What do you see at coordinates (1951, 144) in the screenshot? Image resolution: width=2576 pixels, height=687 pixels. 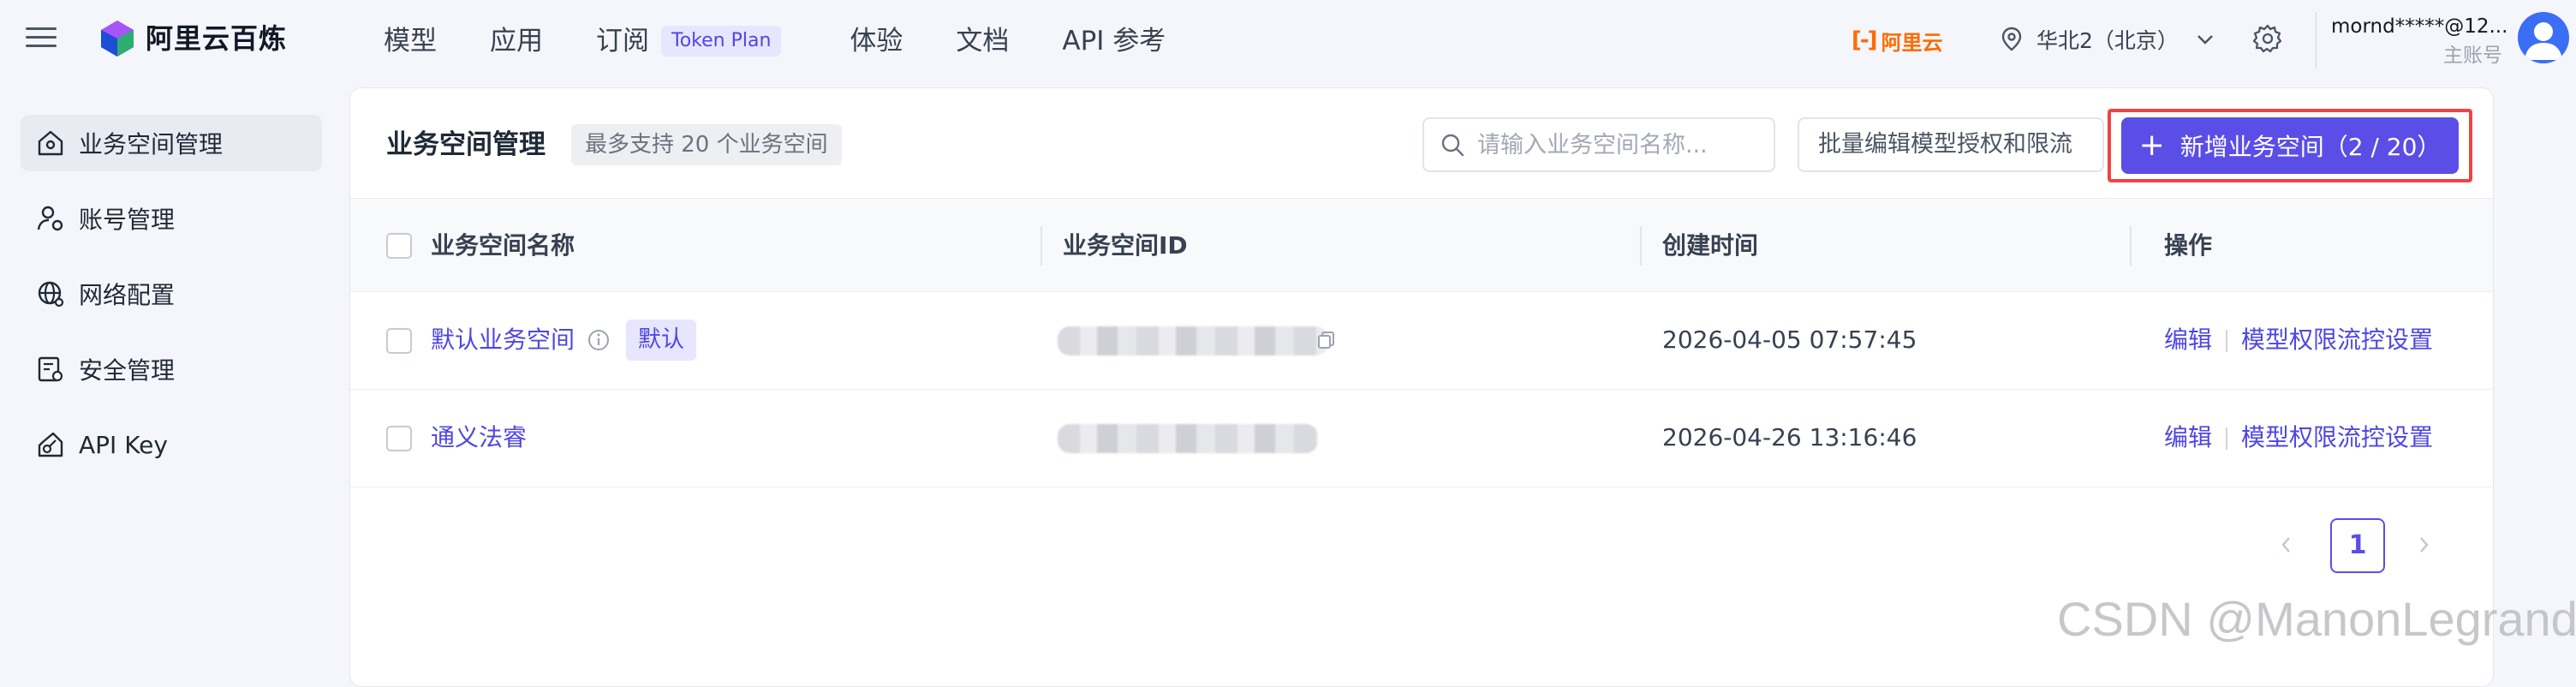 I see `batch-edit-button: 批量编辑模型授权和限流` at bounding box center [1951, 144].